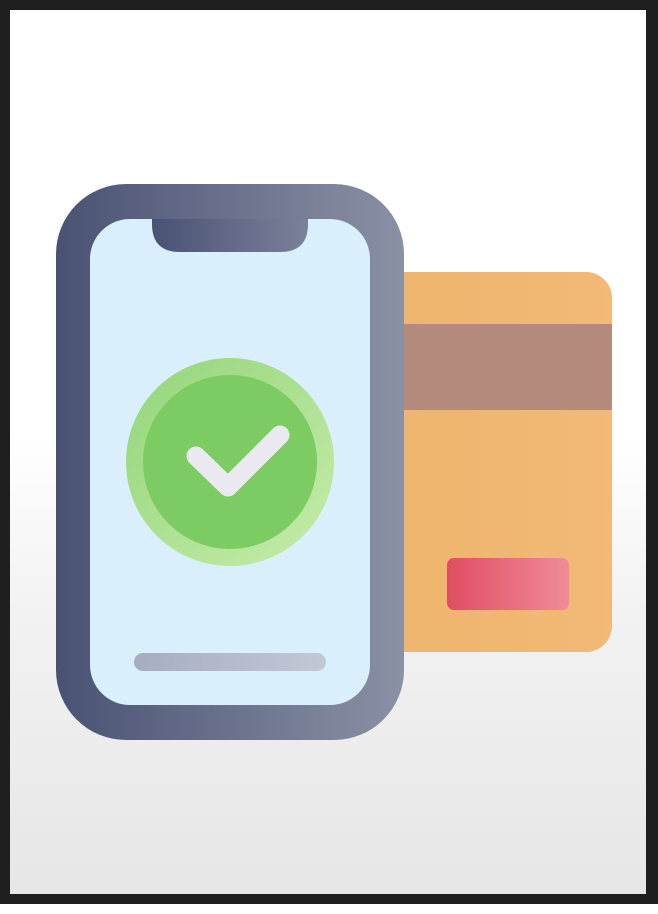 The image size is (658, 914). What do you see at coordinates (230, 235) in the screenshot?
I see `phone-notch` at bounding box center [230, 235].